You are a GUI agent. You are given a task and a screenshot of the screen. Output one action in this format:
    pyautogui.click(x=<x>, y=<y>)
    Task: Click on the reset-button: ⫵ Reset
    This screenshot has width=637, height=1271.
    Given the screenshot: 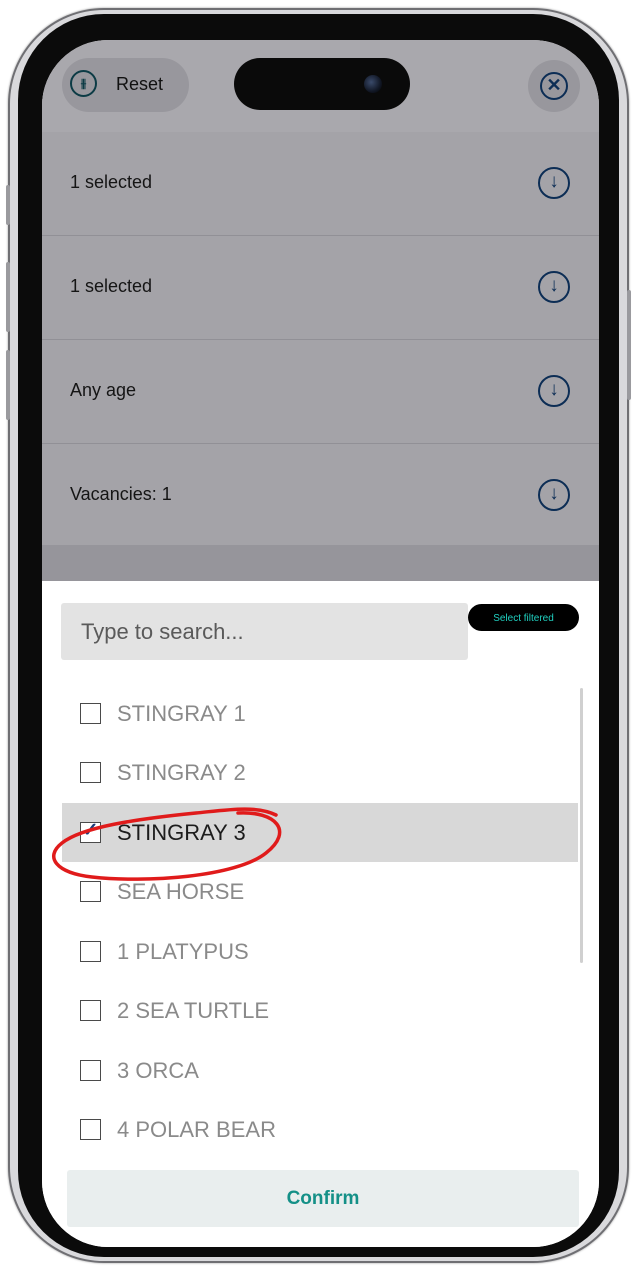 What is the action you would take?
    pyautogui.click(x=125, y=85)
    